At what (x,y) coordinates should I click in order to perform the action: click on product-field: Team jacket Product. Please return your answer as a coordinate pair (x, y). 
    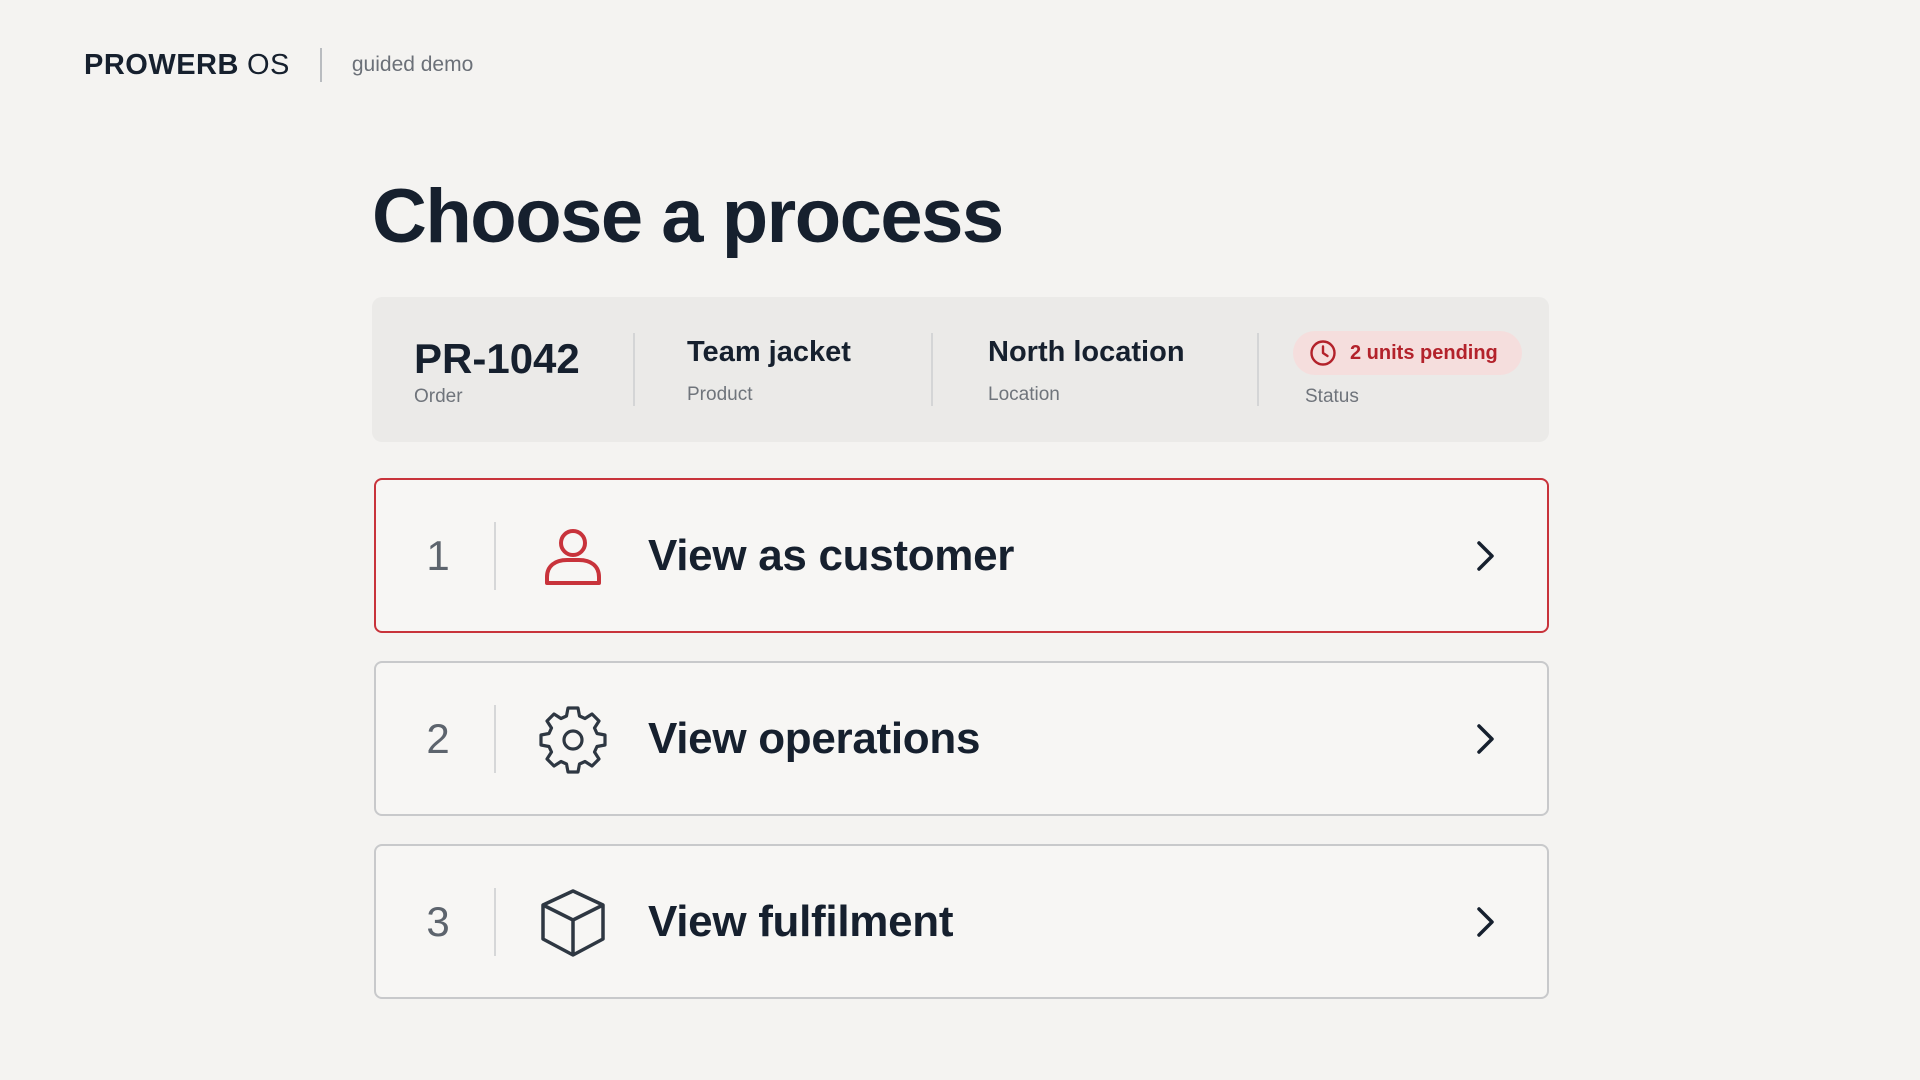
    Looking at the image, I should click on (797, 369).